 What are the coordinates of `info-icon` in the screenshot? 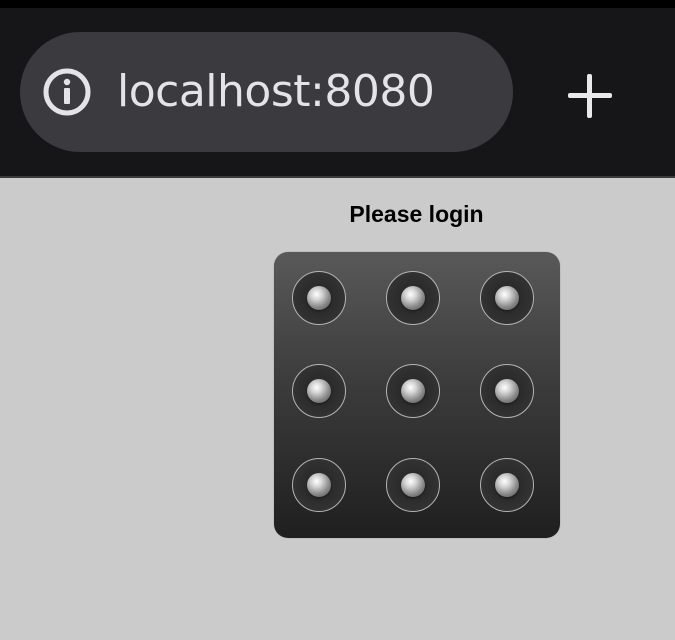 It's located at (67, 92).